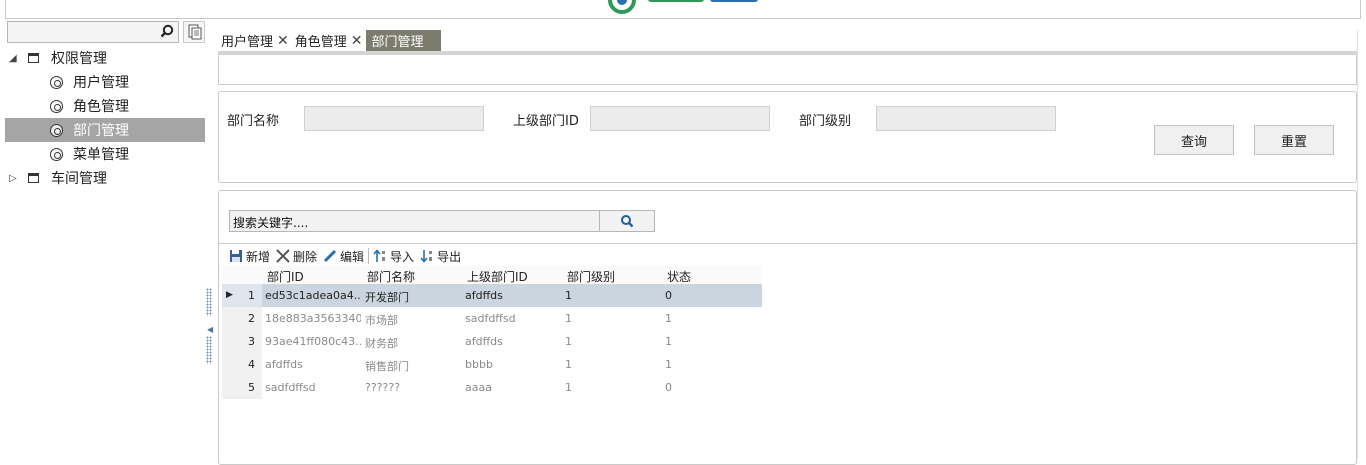 Image resolution: width=1366 pixels, height=465 pixels. I want to click on tab-label: 用户管理, so click(247, 42).